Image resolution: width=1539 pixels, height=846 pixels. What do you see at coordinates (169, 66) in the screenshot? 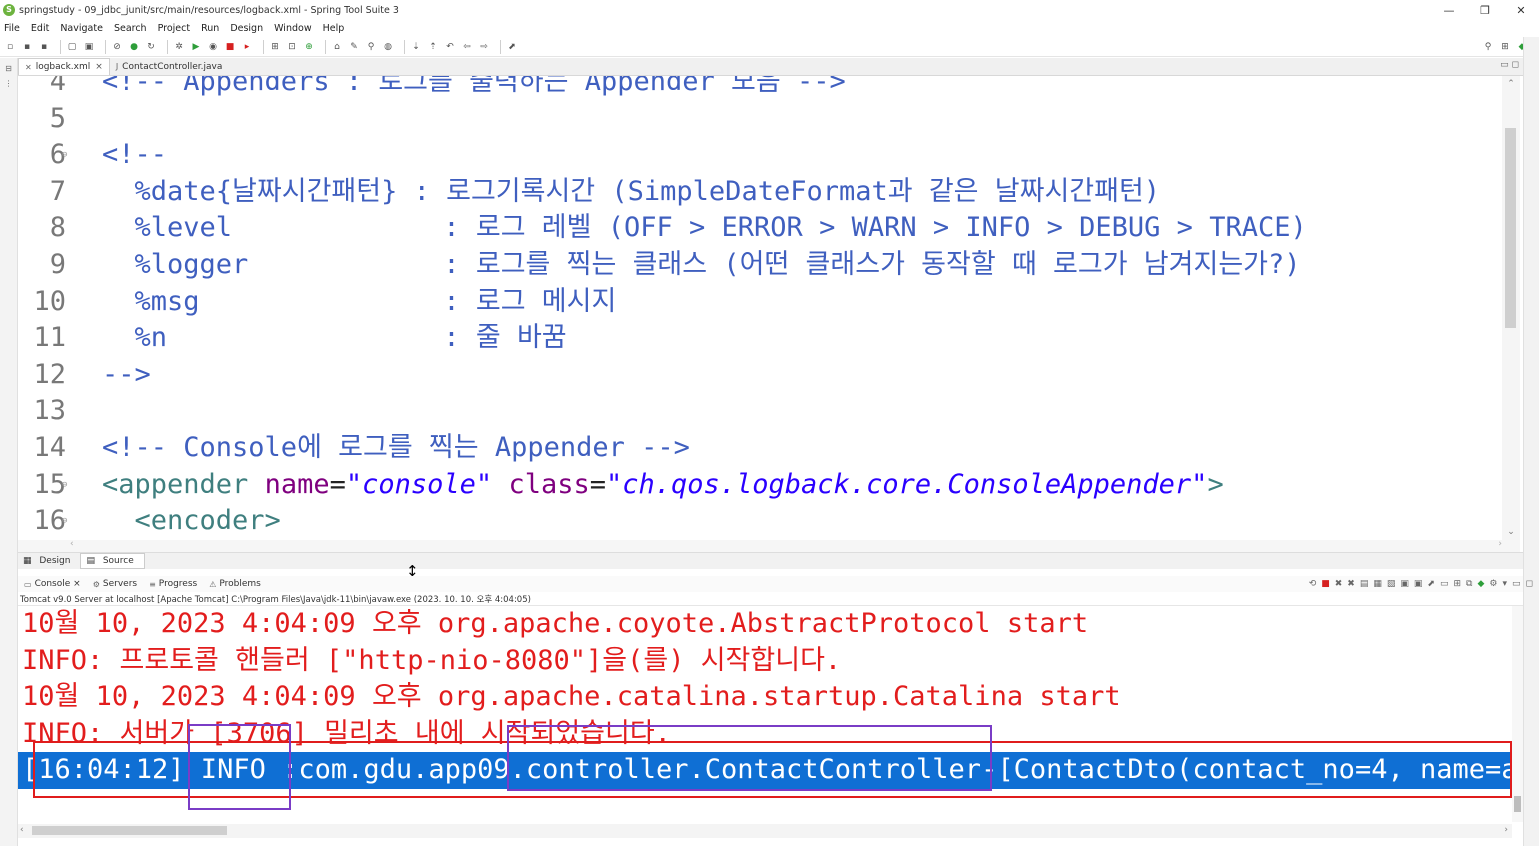
I see `tab-contact-controller: J ContactController.java` at bounding box center [169, 66].